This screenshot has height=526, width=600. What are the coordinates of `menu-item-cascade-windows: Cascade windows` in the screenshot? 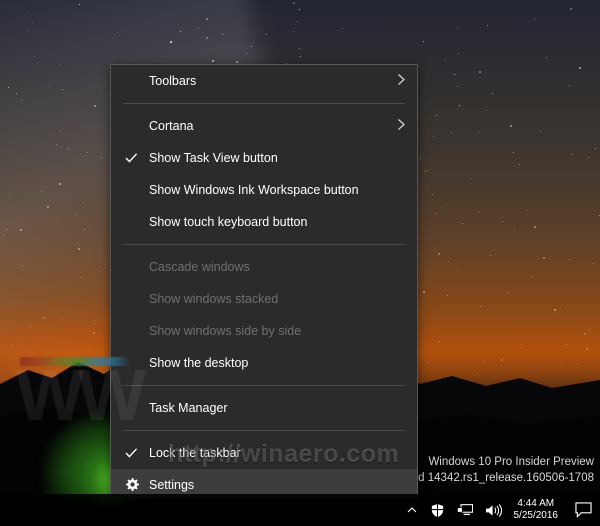 It's located at (264, 267).